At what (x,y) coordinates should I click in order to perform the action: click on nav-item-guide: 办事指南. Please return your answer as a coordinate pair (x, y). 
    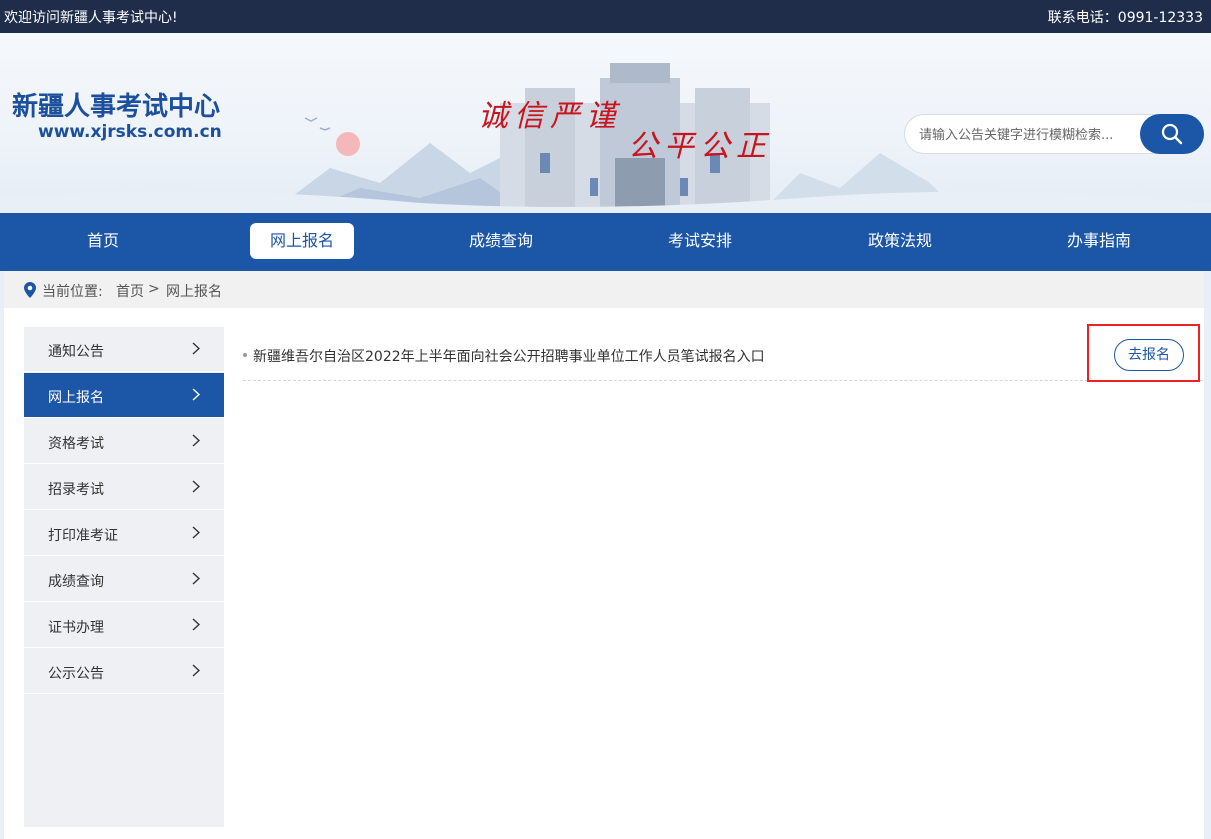
    Looking at the image, I should click on (1099, 241).